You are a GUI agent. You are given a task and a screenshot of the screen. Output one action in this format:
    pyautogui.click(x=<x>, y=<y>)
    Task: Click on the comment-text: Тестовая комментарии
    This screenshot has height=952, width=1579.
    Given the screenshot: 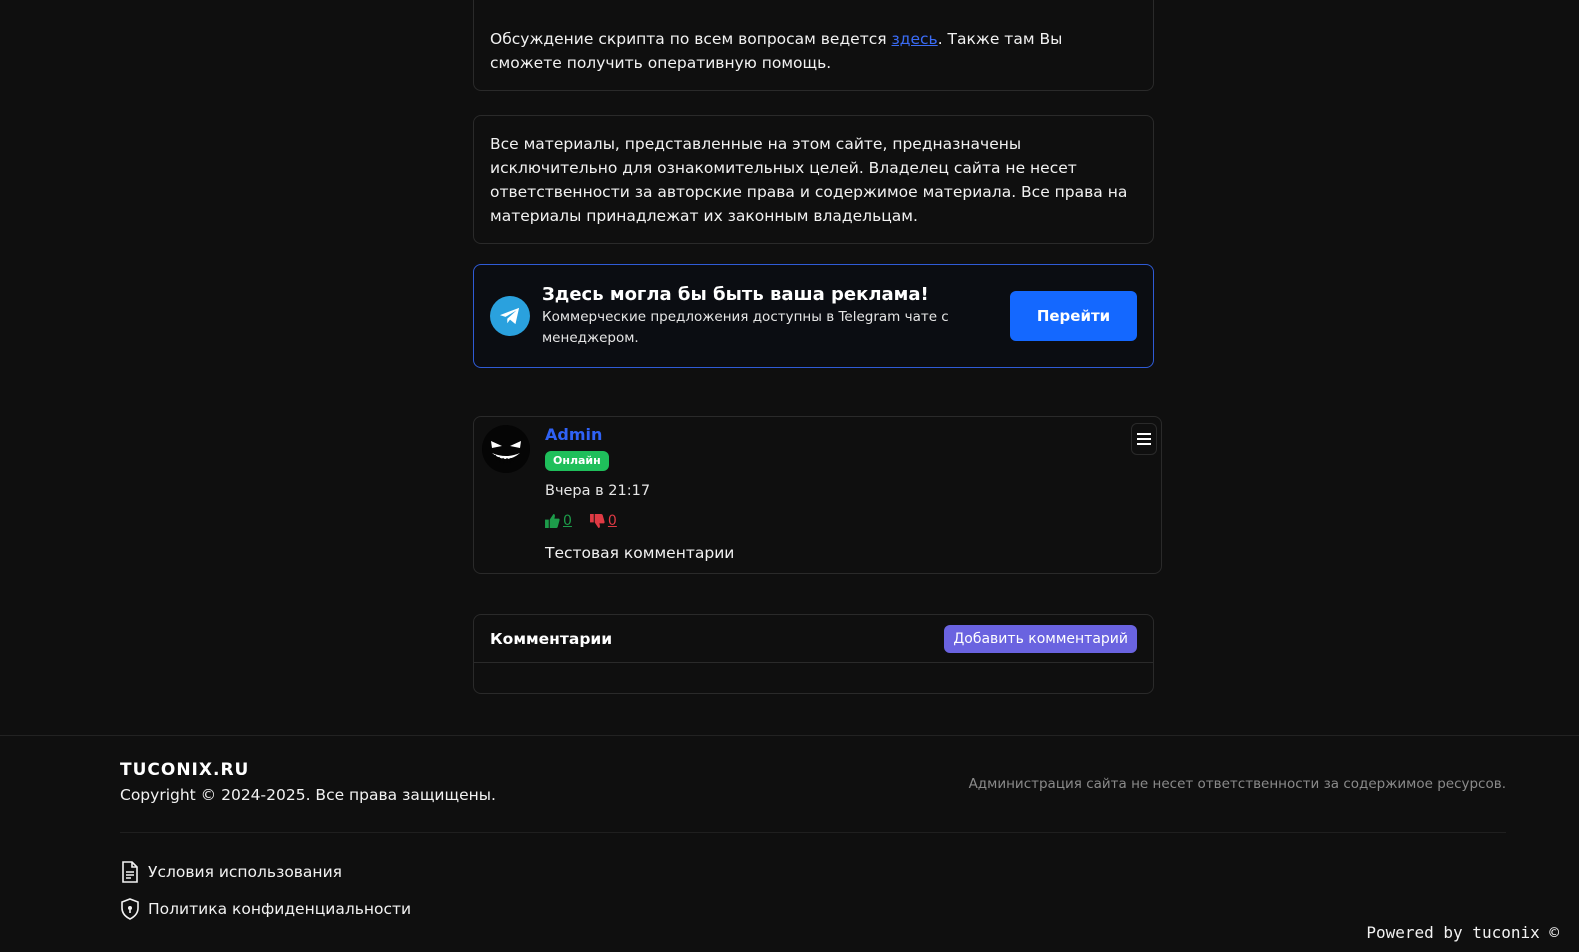 What is the action you would take?
    pyautogui.click(x=640, y=553)
    